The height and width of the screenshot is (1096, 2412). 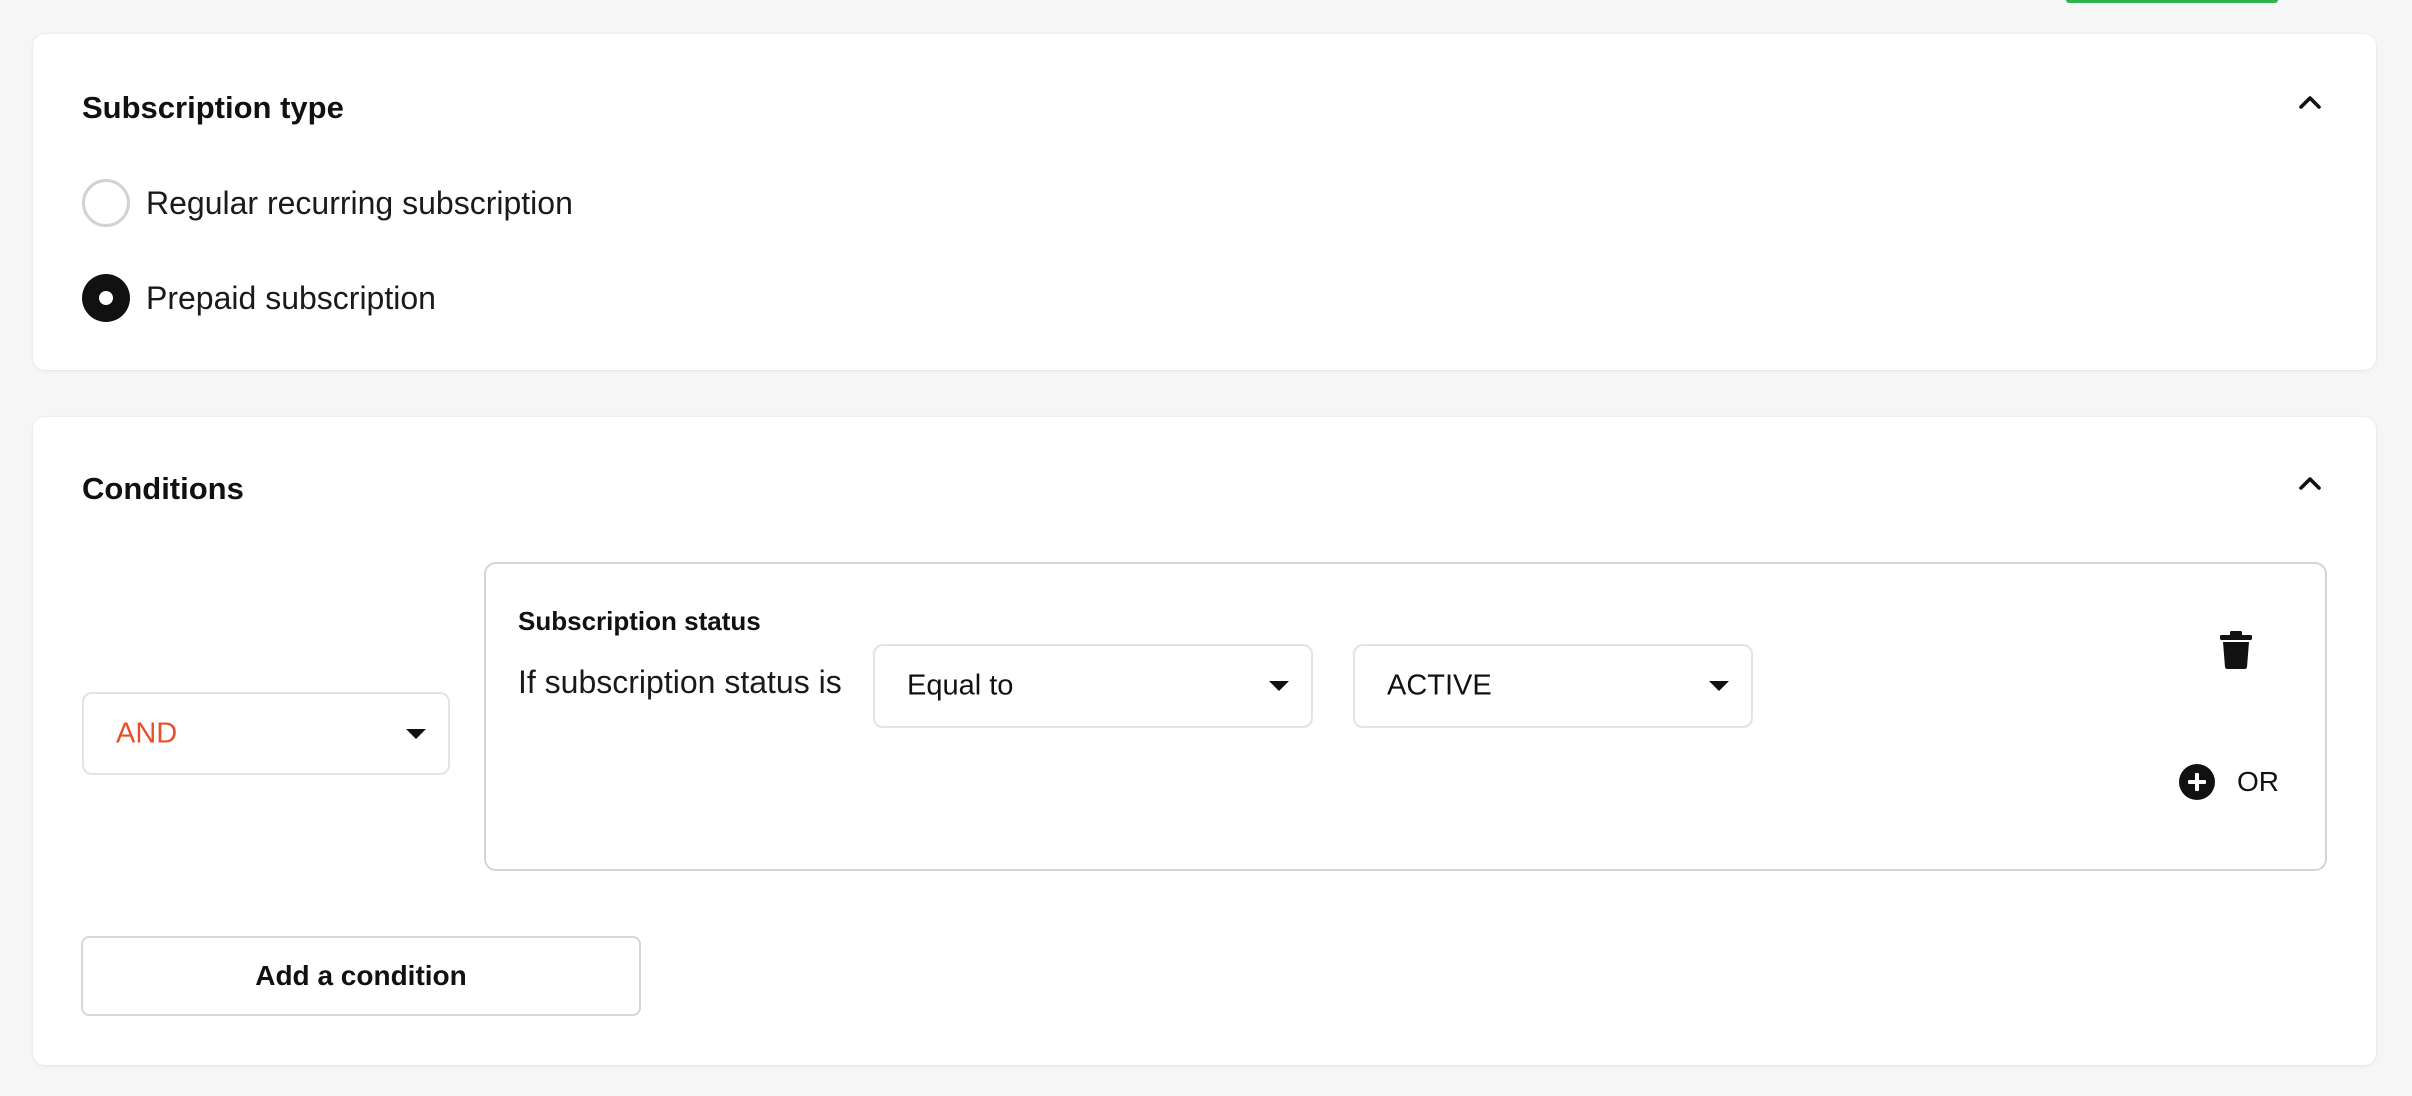 What do you see at coordinates (960, 685) in the screenshot?
I see `comparator-value: Equal to` at bounding box center [960, 685].